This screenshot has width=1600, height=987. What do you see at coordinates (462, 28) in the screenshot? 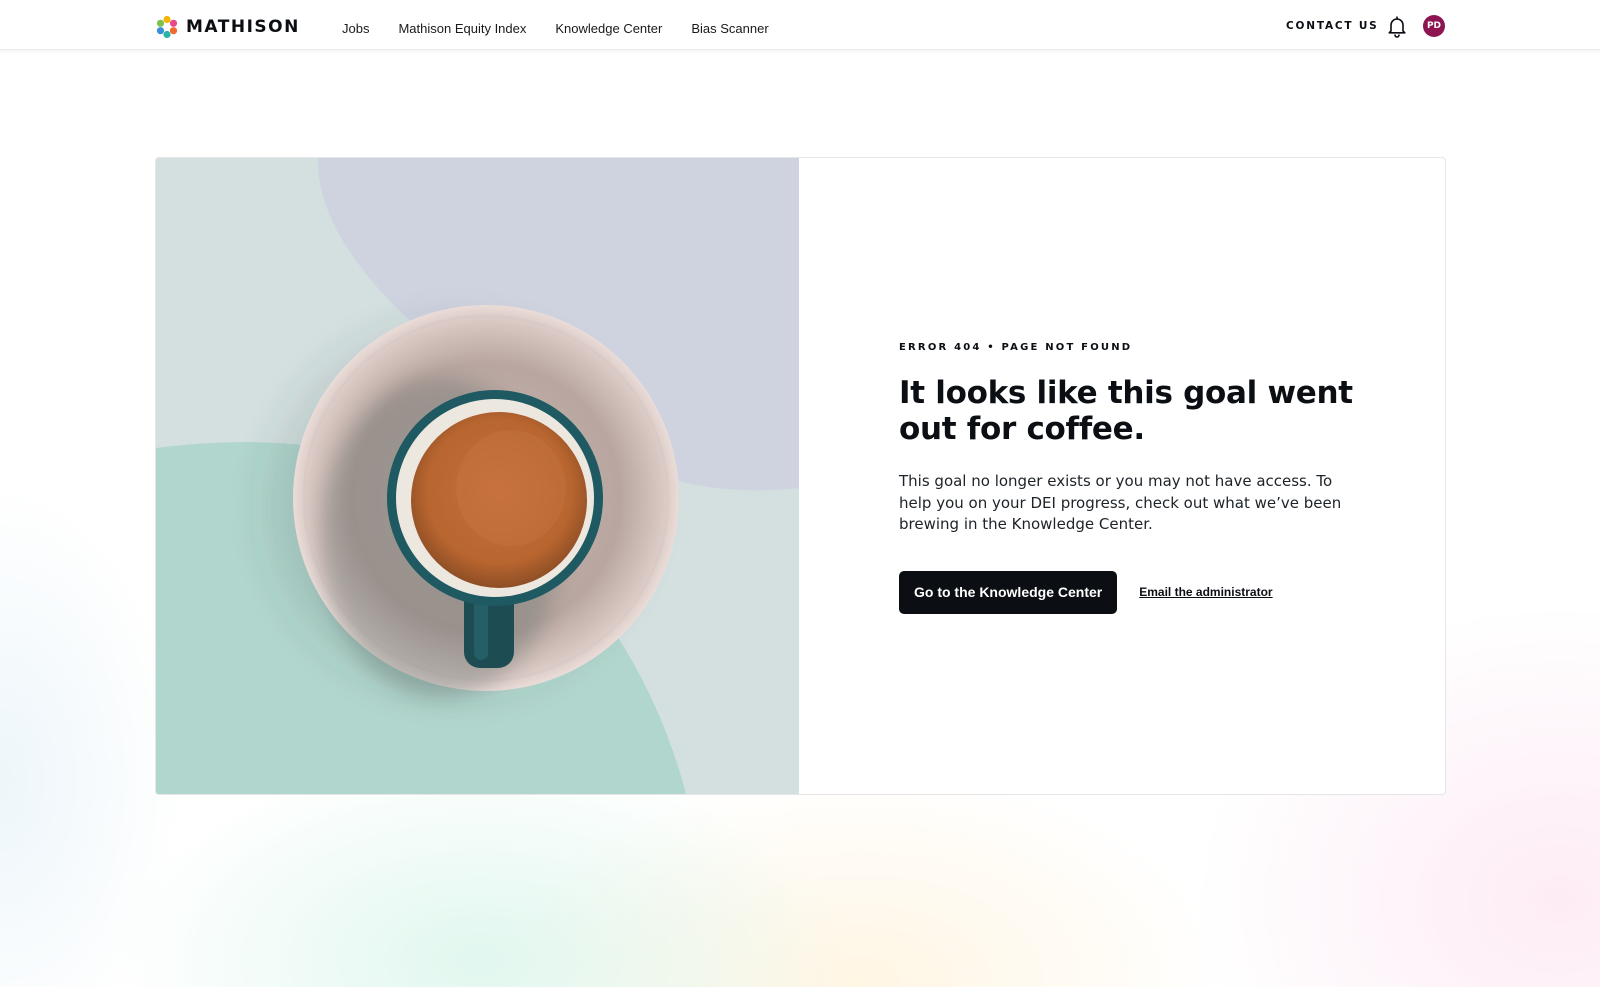
I see `nav-item-mathison-equity-index: Mathison Equity Index` at bounding box center [462, 28].